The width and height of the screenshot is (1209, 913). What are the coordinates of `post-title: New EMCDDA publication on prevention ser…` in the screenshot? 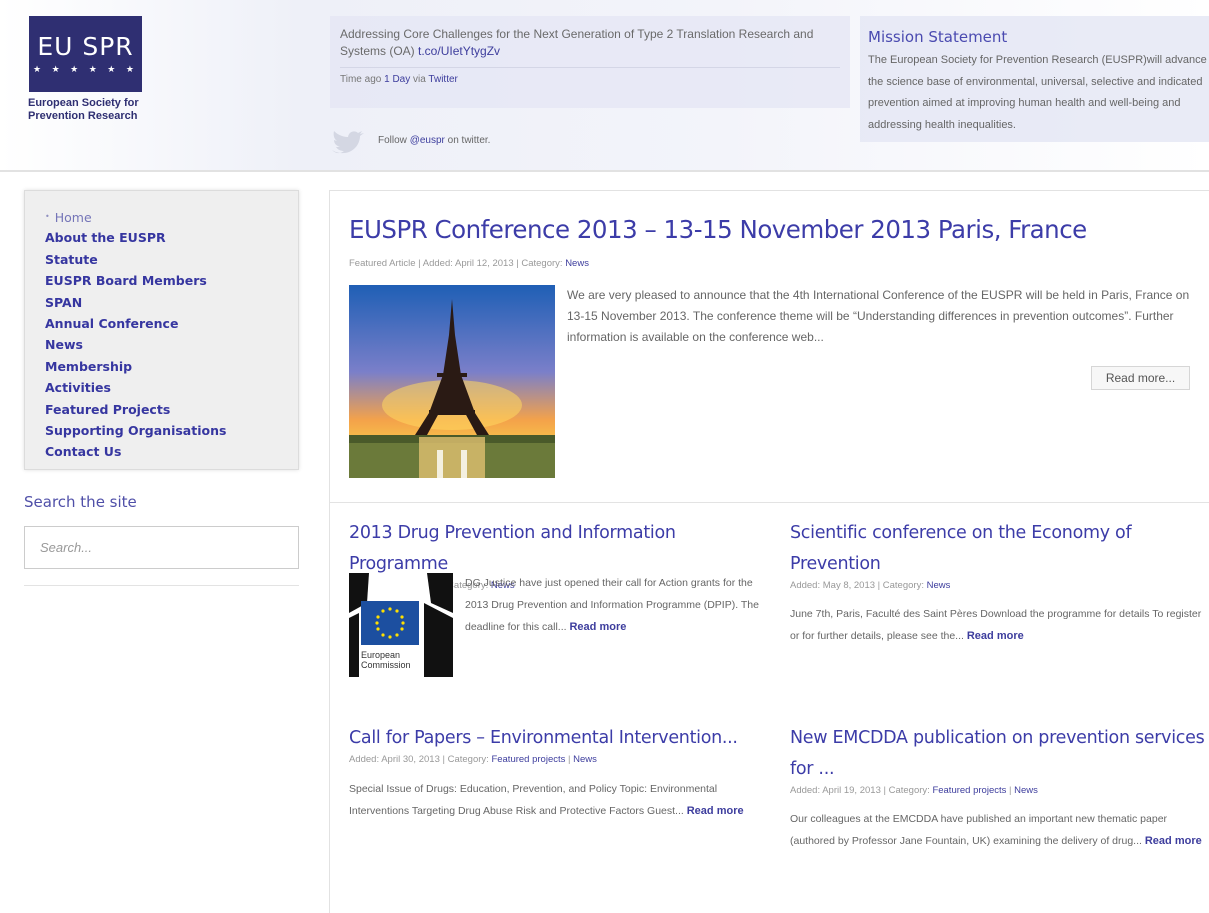 It's located at (997, 753).